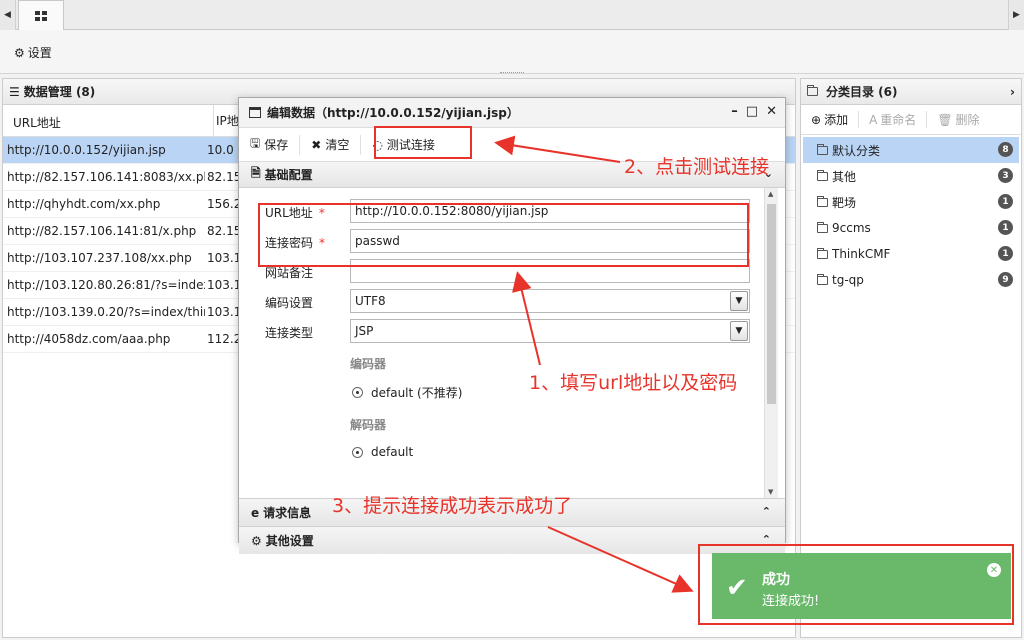 The height and width of the screenshot is (640, 1024). I want to click on category-item: 9ccms 1, so click(911, 228).